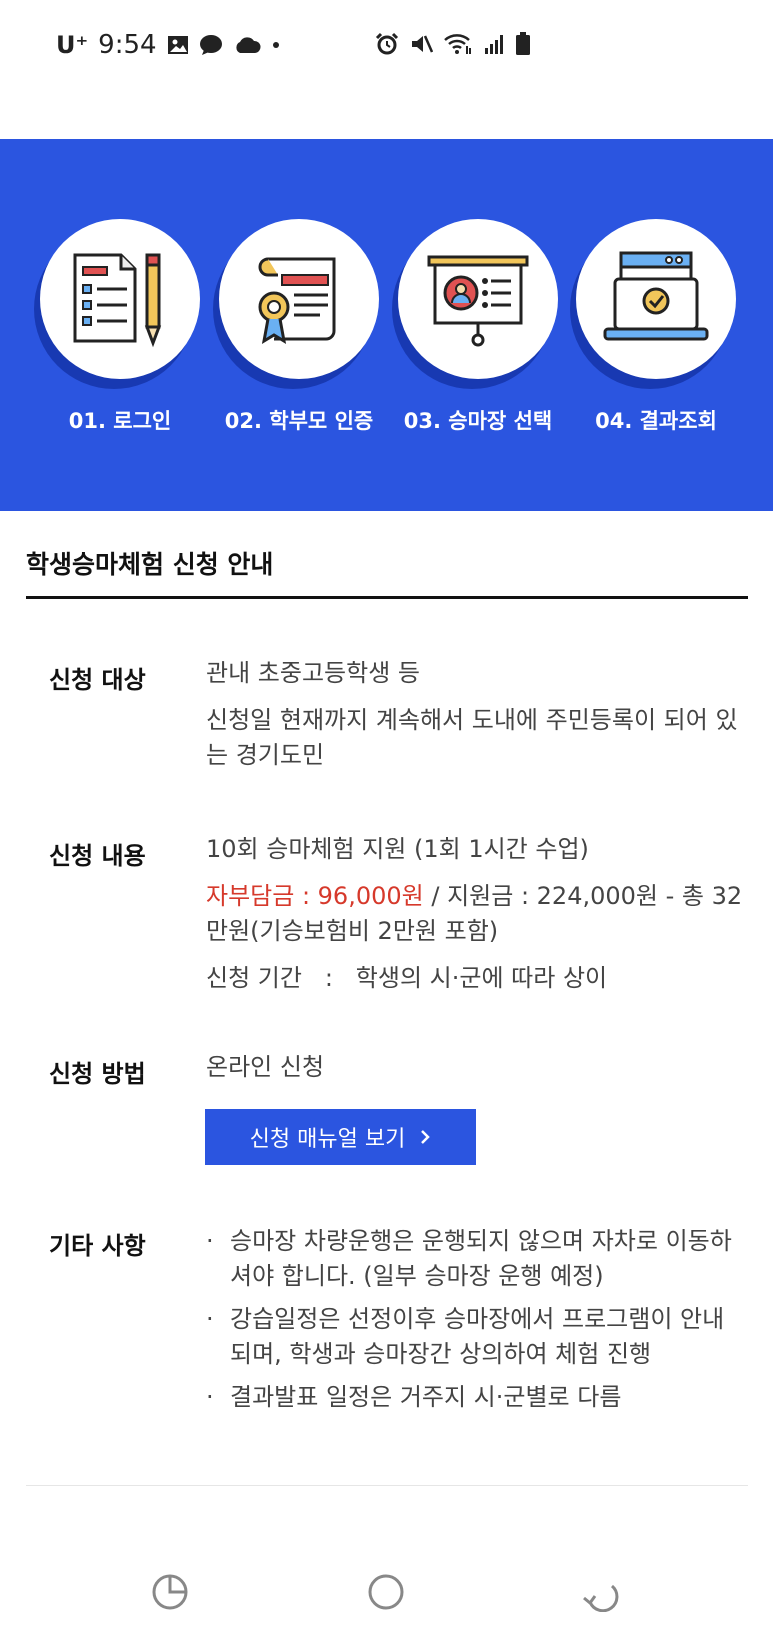 The image size is (773, 1632). I want to click on content-period: 신청 기간 : 학생의 시·군에 따라 상이, so click(407, 978).